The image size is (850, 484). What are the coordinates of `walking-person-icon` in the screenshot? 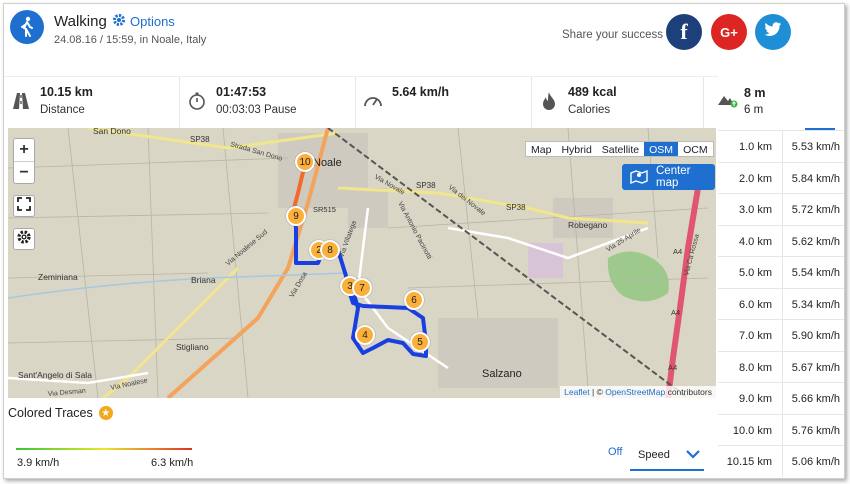 It's located at (27, 27).